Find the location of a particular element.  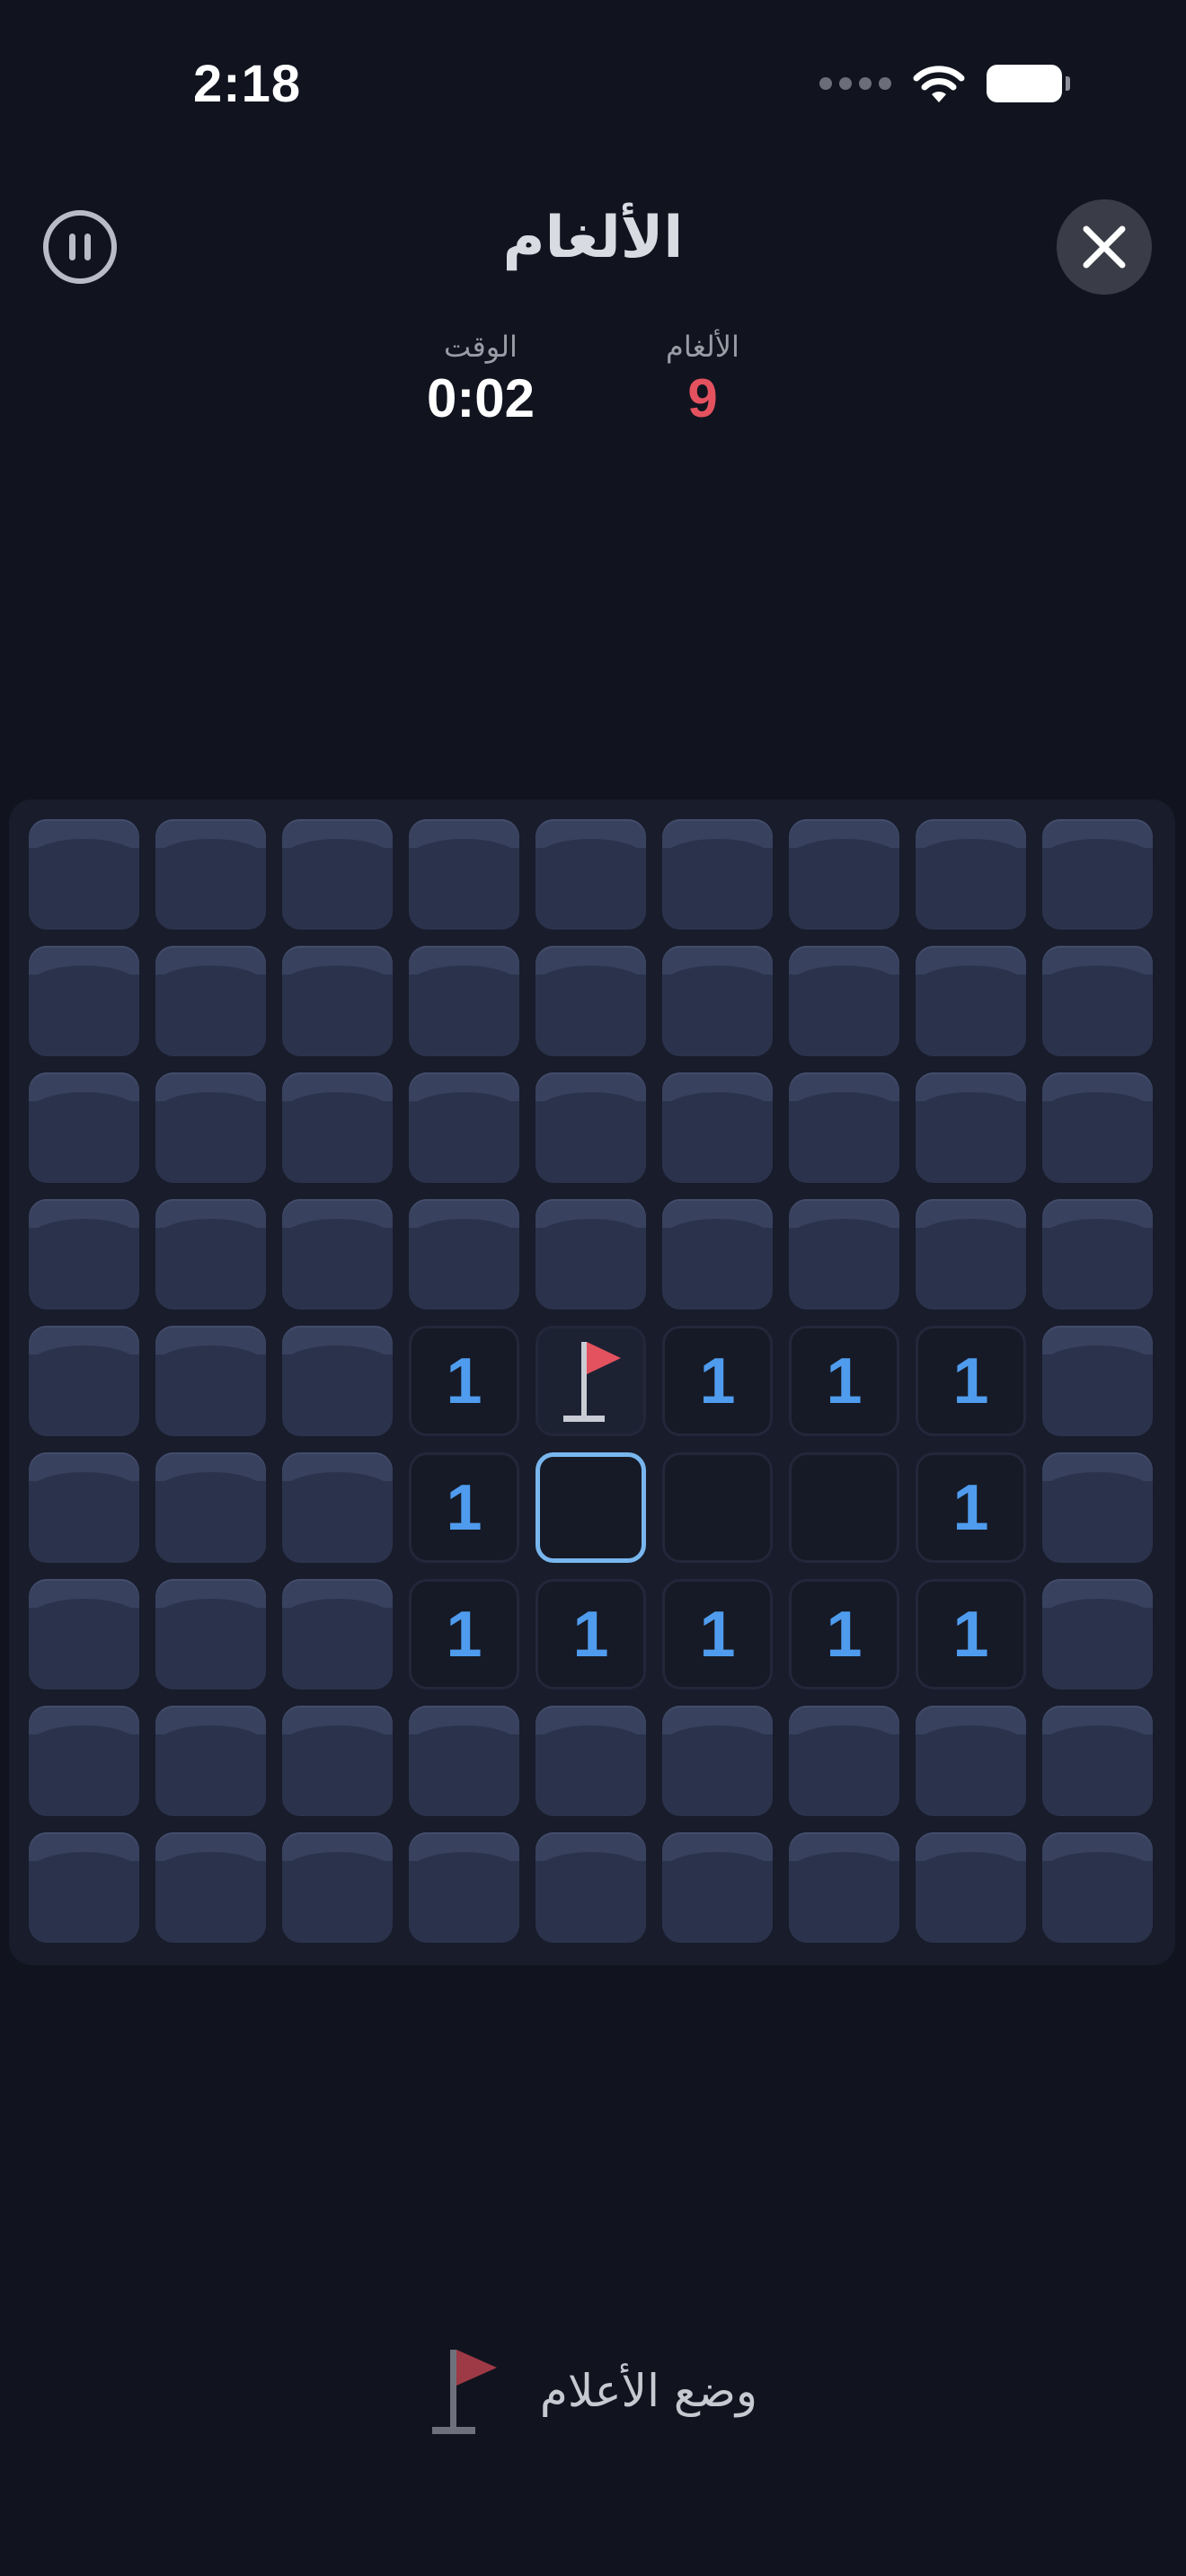

status-indicators is located at coordinates (944, 83).